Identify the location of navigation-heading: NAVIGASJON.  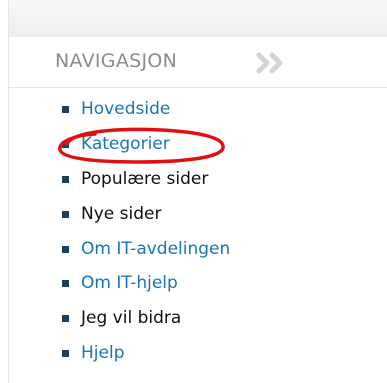
(116, 61).